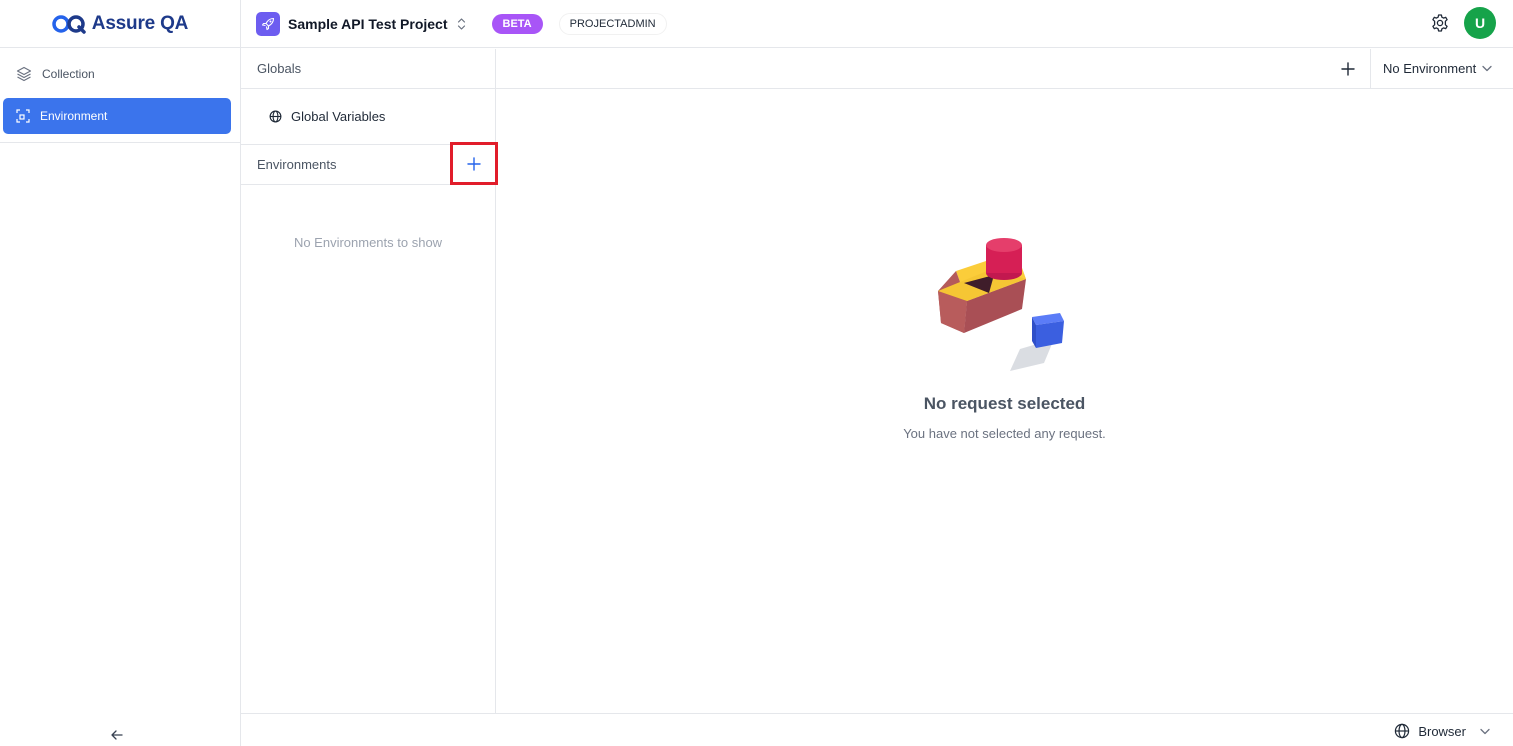 Image resolution: width=1513 pixels, height=746 pixels. I want to click on footer-bar: Browser, so click(877, 729).